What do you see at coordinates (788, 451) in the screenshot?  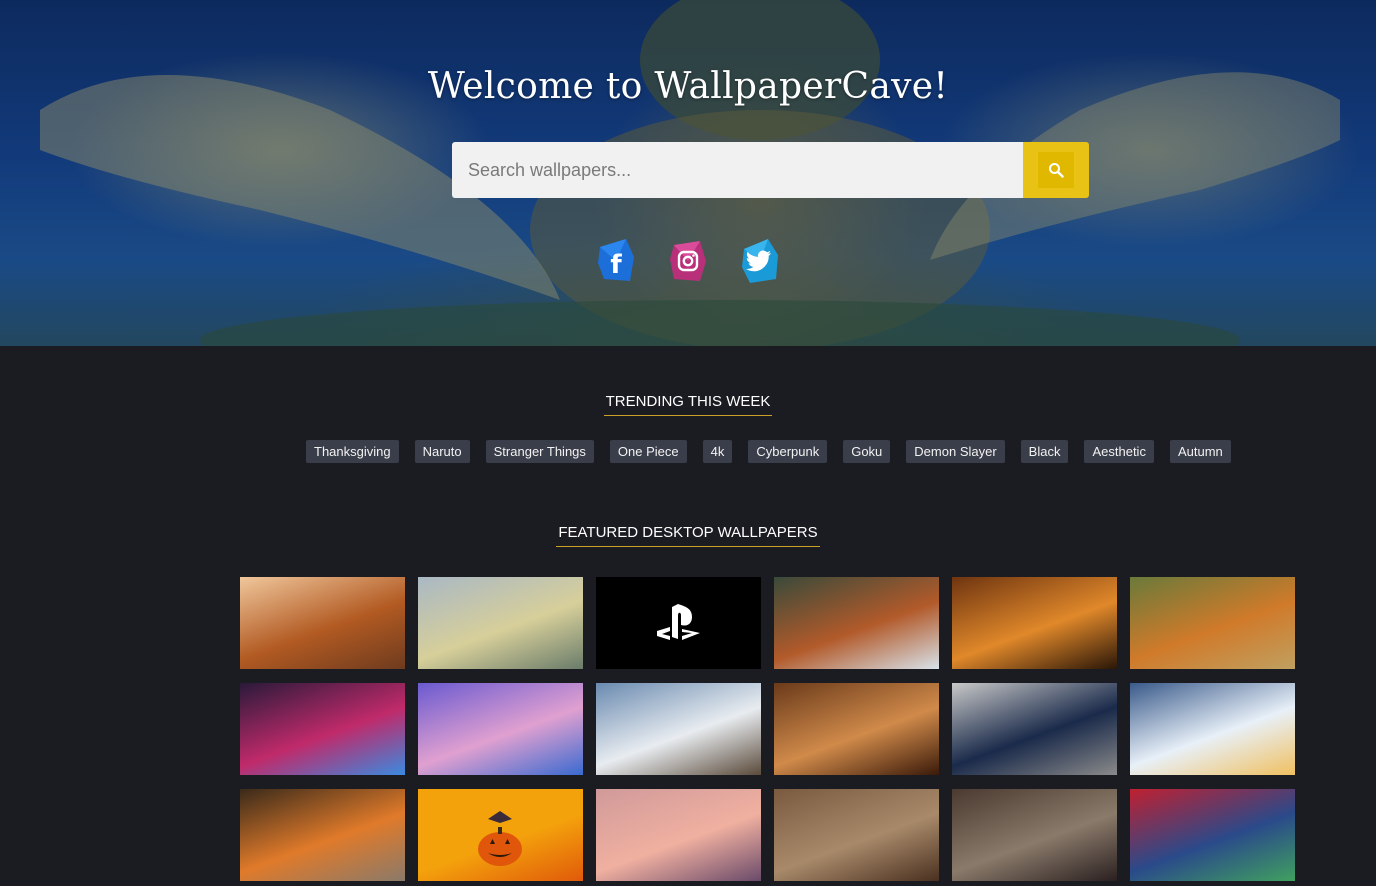 I see `trending-tag: Cyberpunk` at bounding box center [788, 451].